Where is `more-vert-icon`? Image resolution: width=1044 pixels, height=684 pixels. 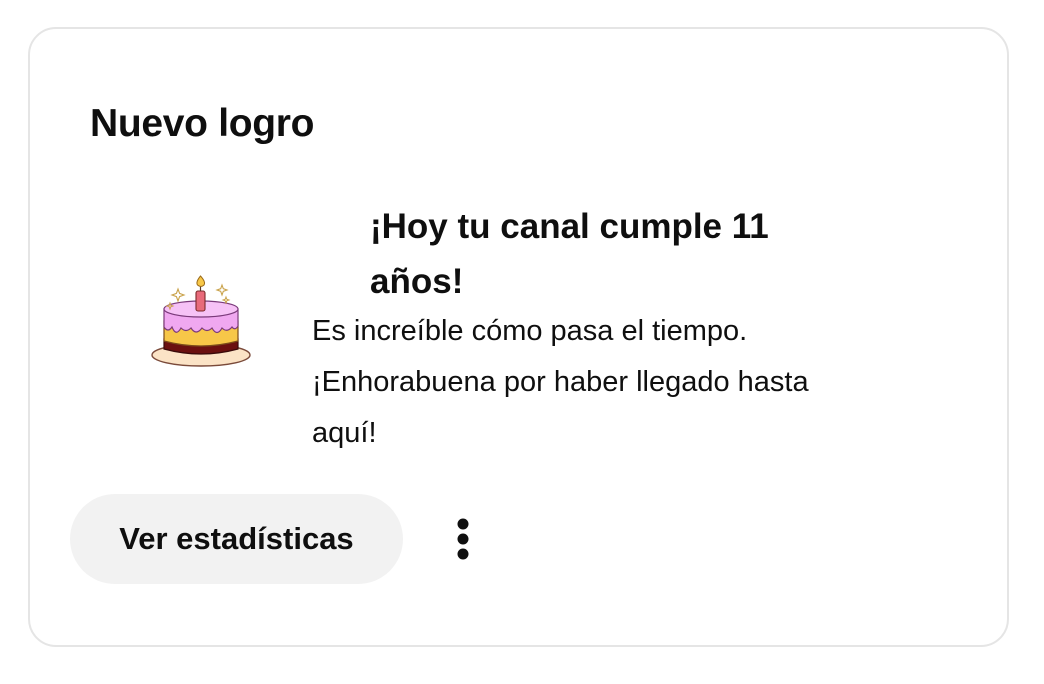 more-vert-icon is located at coordinates (463, 539).